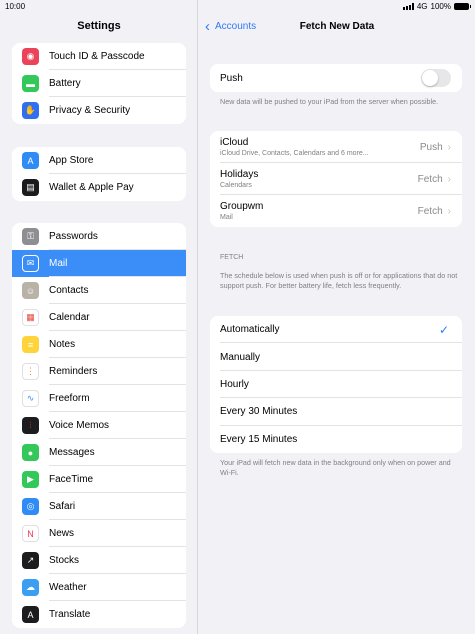 This screenshot has width=475, height=634. Describe the element at coordinates (336, 439) in the screenshot. I see `schedule-option-every-15-minutes: Every 15 Minutes` at that location.